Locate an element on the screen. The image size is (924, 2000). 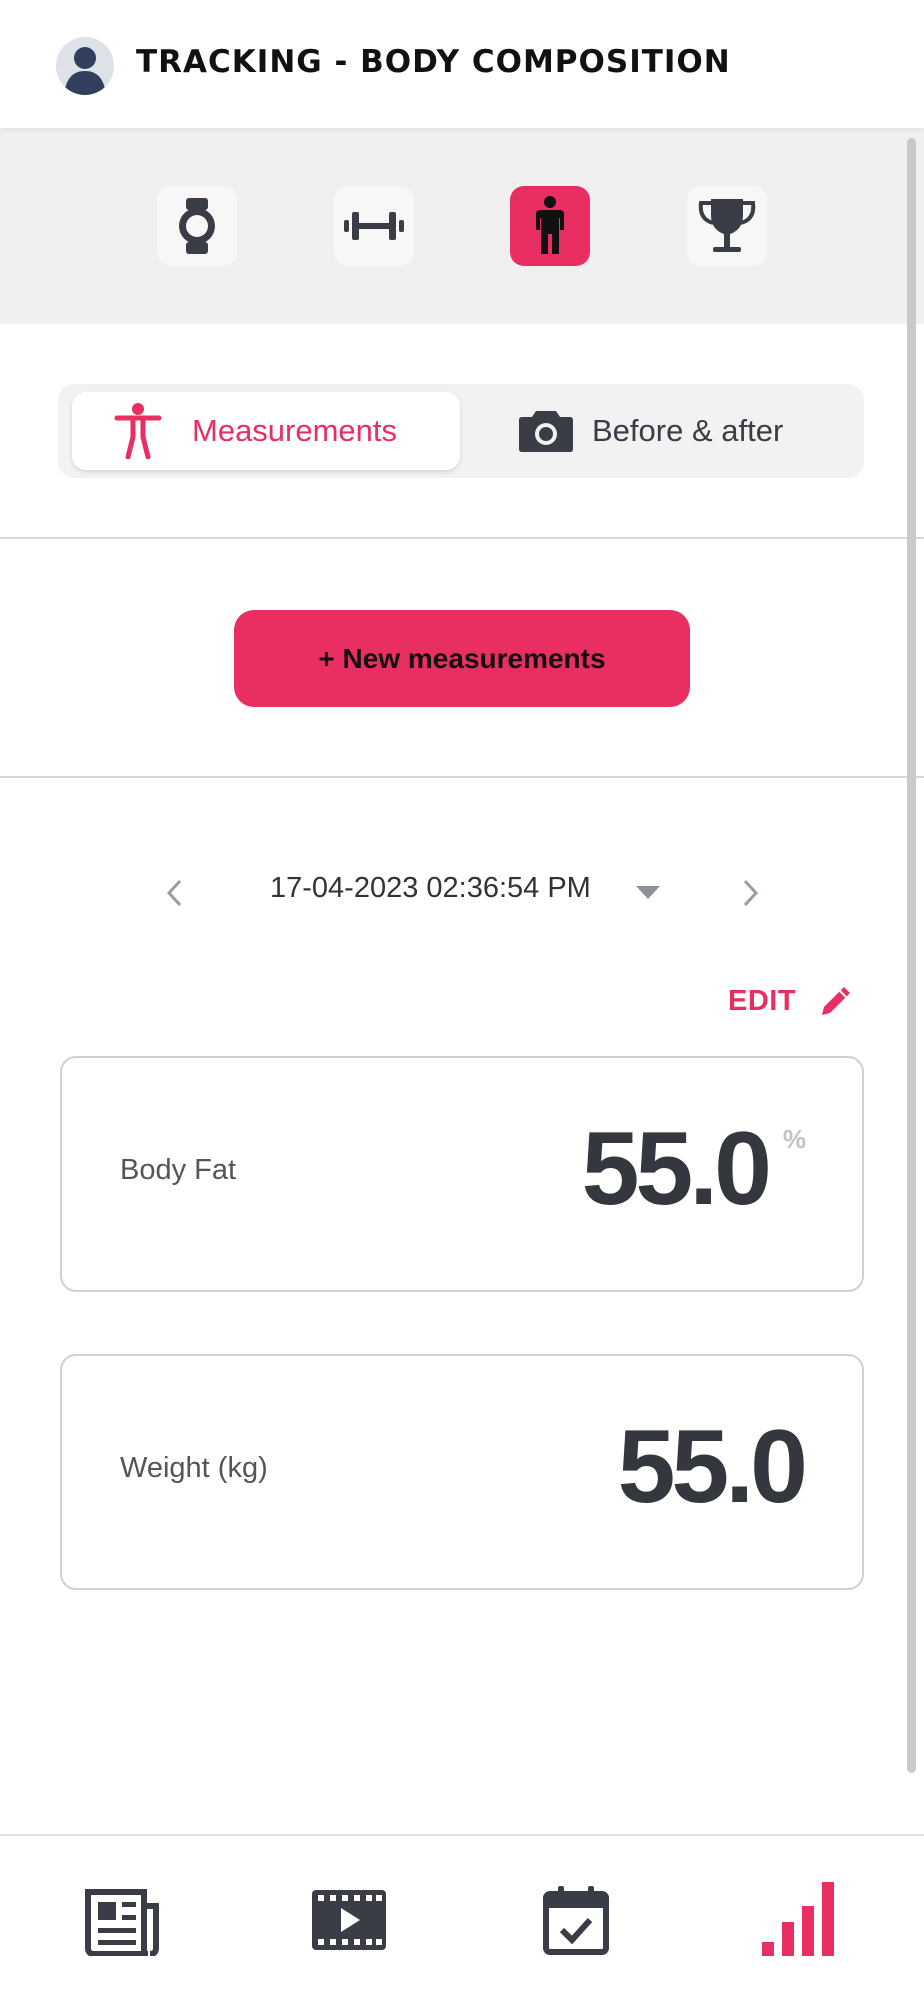
trophy-icon is located at coordinates (727, 225).